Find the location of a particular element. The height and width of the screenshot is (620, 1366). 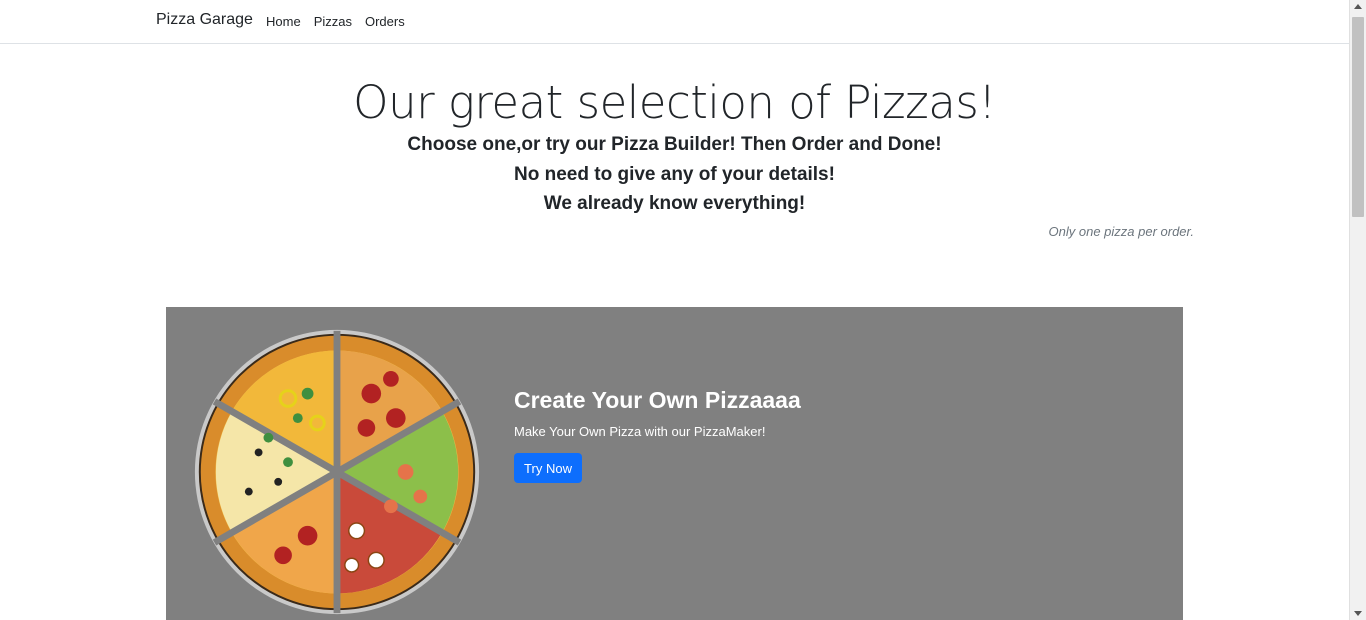

page-title: Our great selection of Pizzas! is located at coordinates (674, 102).